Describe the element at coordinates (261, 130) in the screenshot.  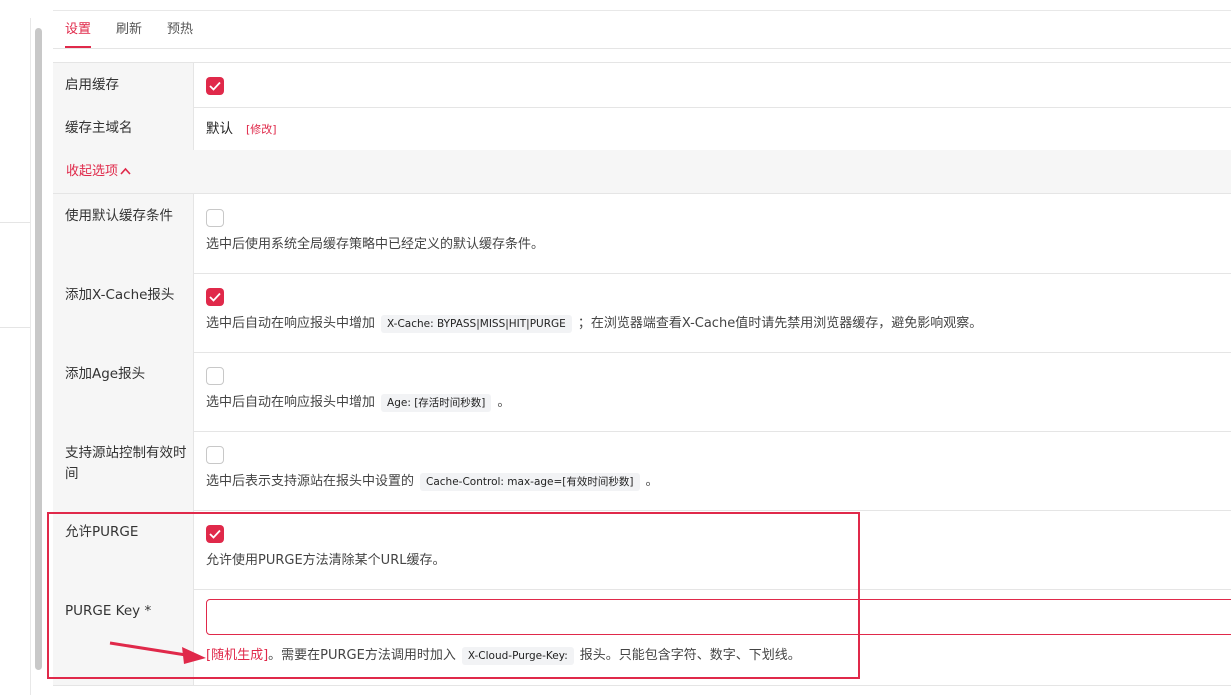
I see `cache-host-edit-link: [修改]` at that location.